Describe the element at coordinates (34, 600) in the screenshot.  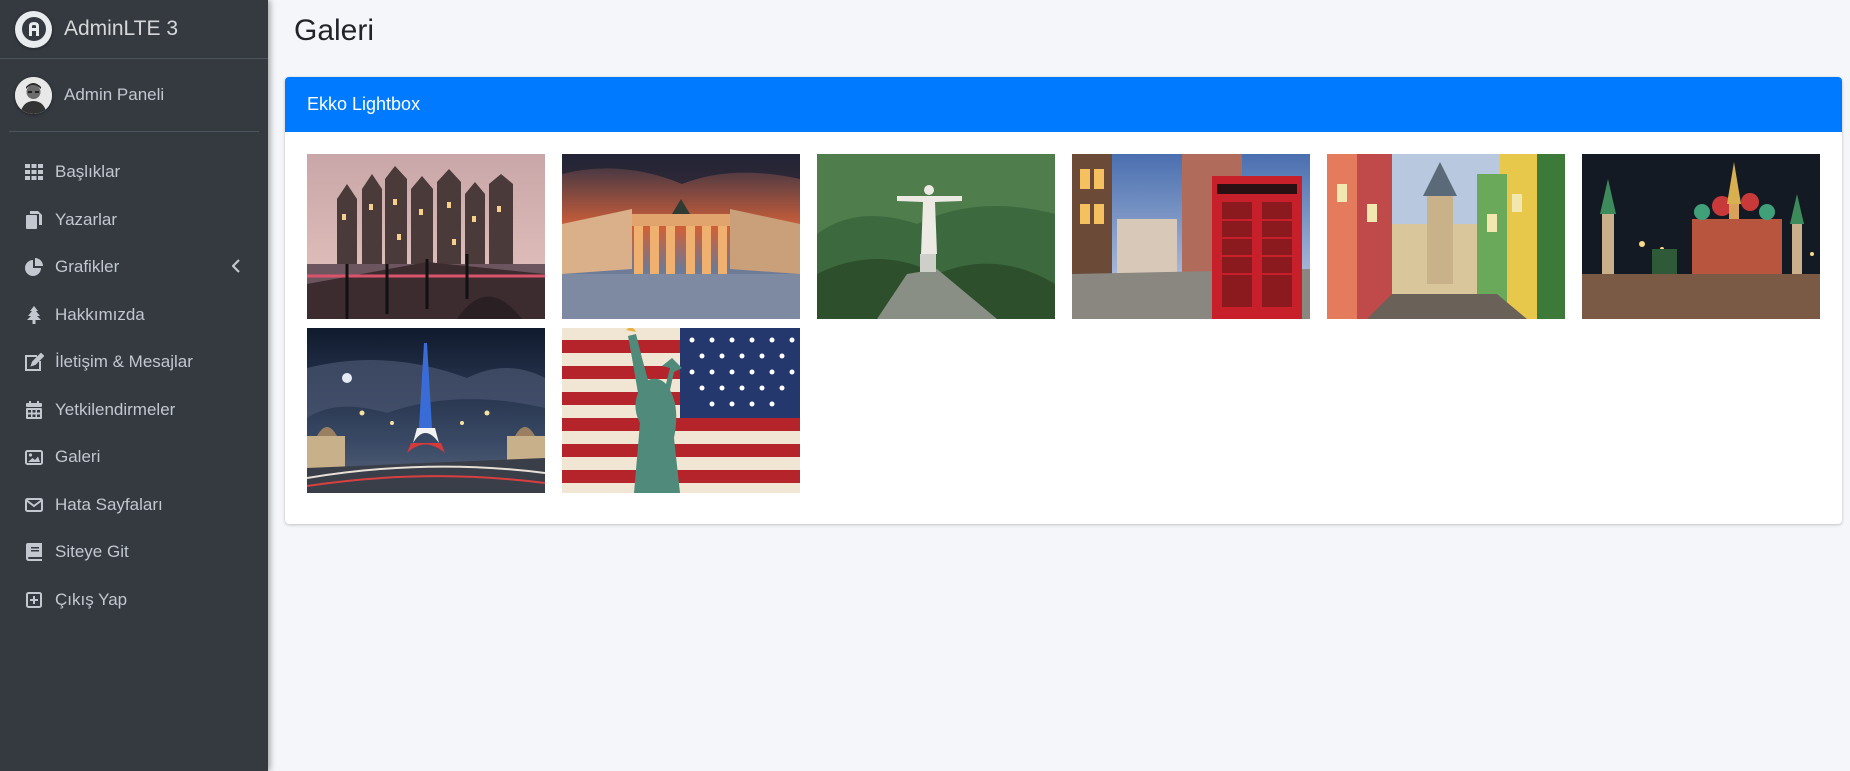
I see `plus-square-icon` at that location.